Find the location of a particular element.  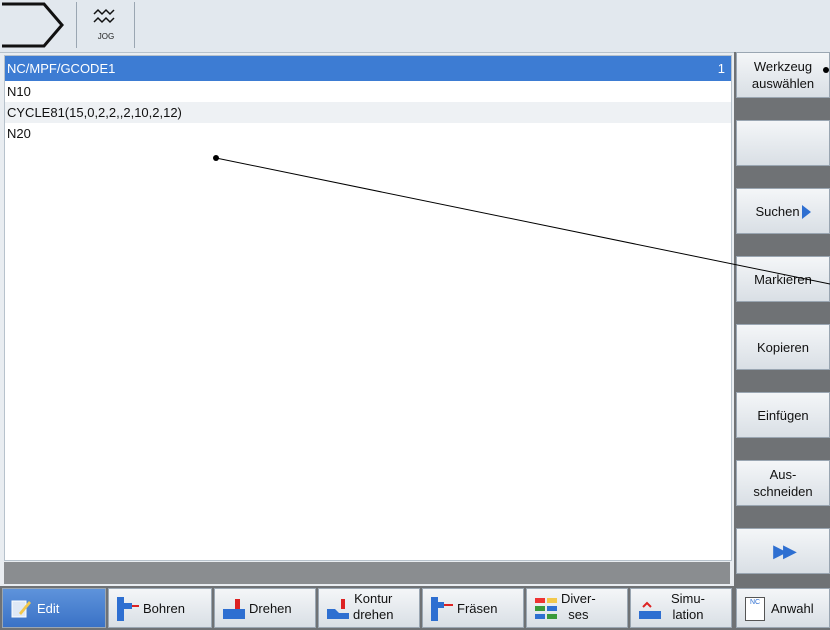

more-softkeys-button: ▶▶ is located at coordinates (783, 551).